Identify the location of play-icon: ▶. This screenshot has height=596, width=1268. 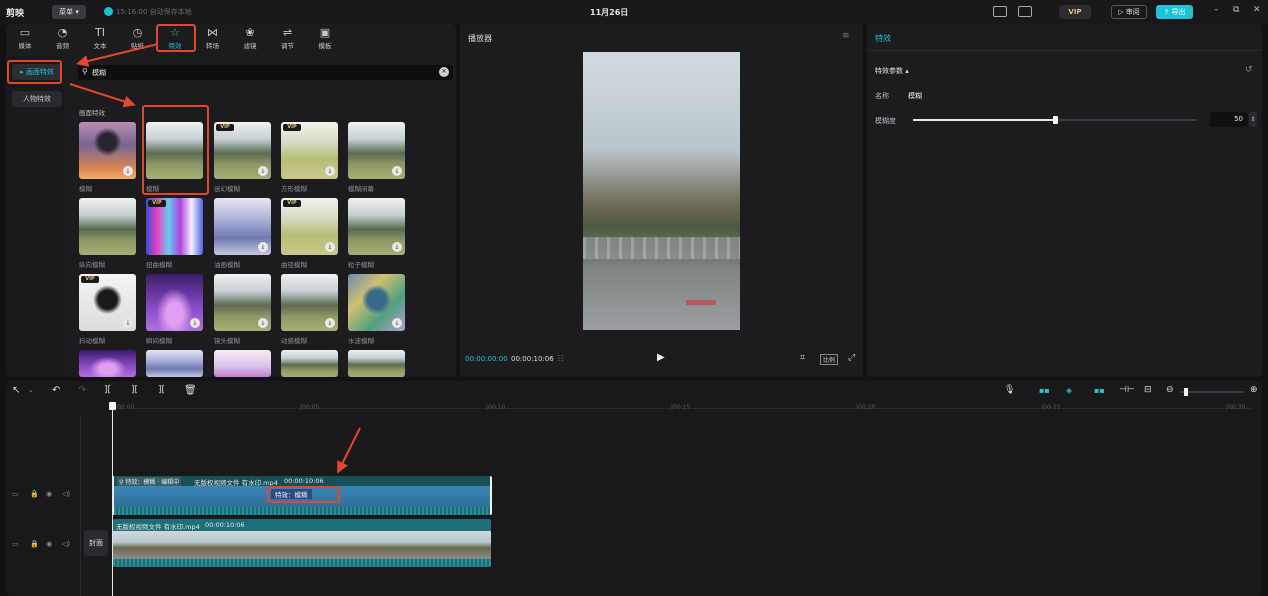
(661, 357).